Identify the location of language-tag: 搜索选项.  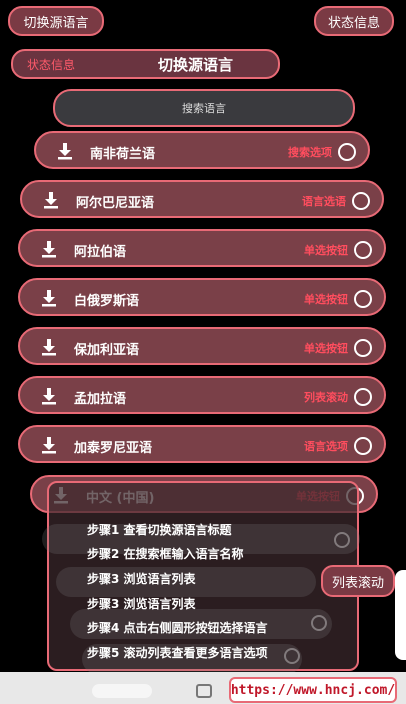
(310, 152).